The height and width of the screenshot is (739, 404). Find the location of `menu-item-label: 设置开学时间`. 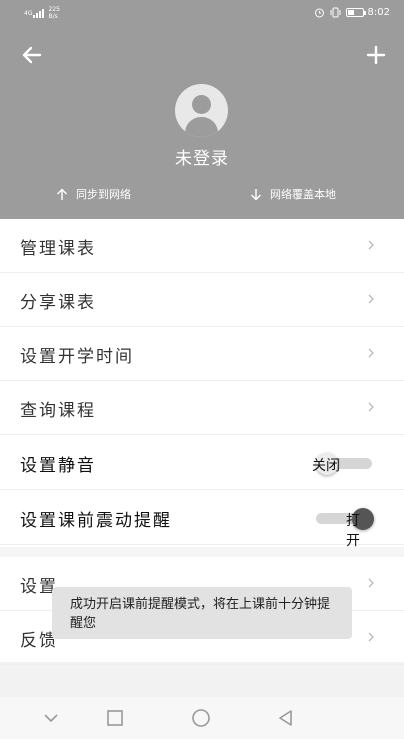

menu-item-label: 设置开学时间 is located at coordinates (77, 357).